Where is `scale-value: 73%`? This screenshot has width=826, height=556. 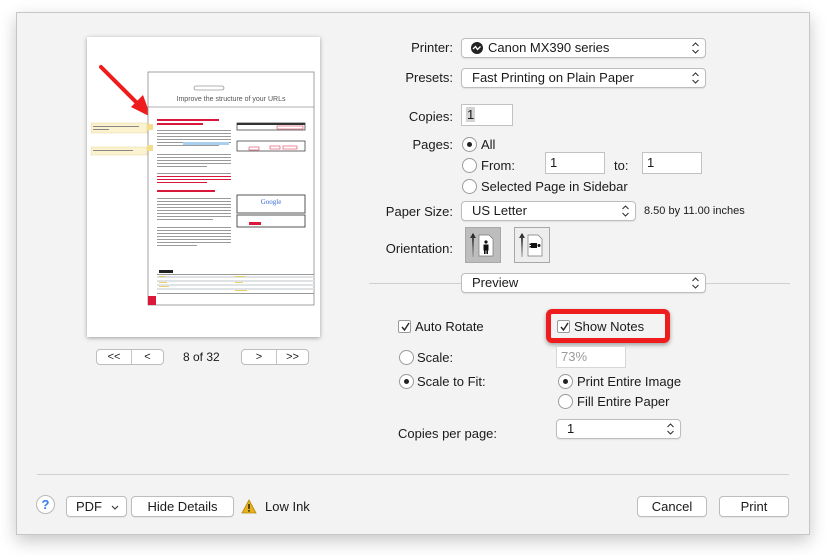
scale-value: 73% is located at coordinates (574, 356).